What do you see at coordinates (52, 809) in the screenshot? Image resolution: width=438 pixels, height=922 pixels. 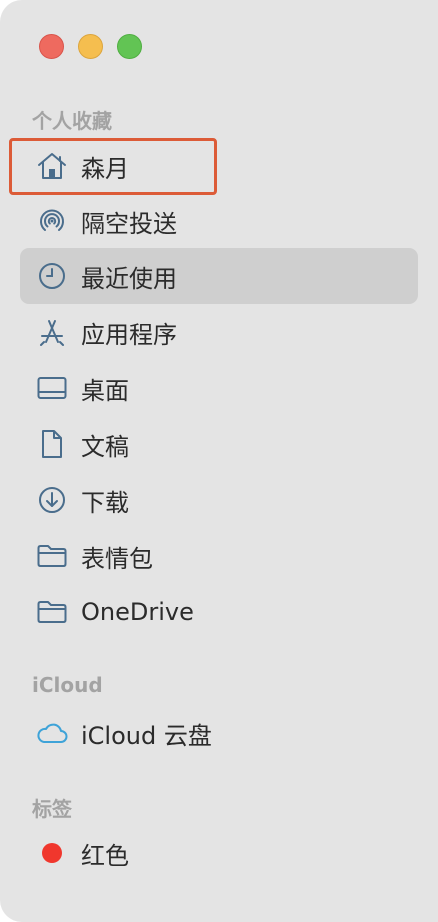 I see `section-header-tags: 标签` at bounding box center [52, 809].